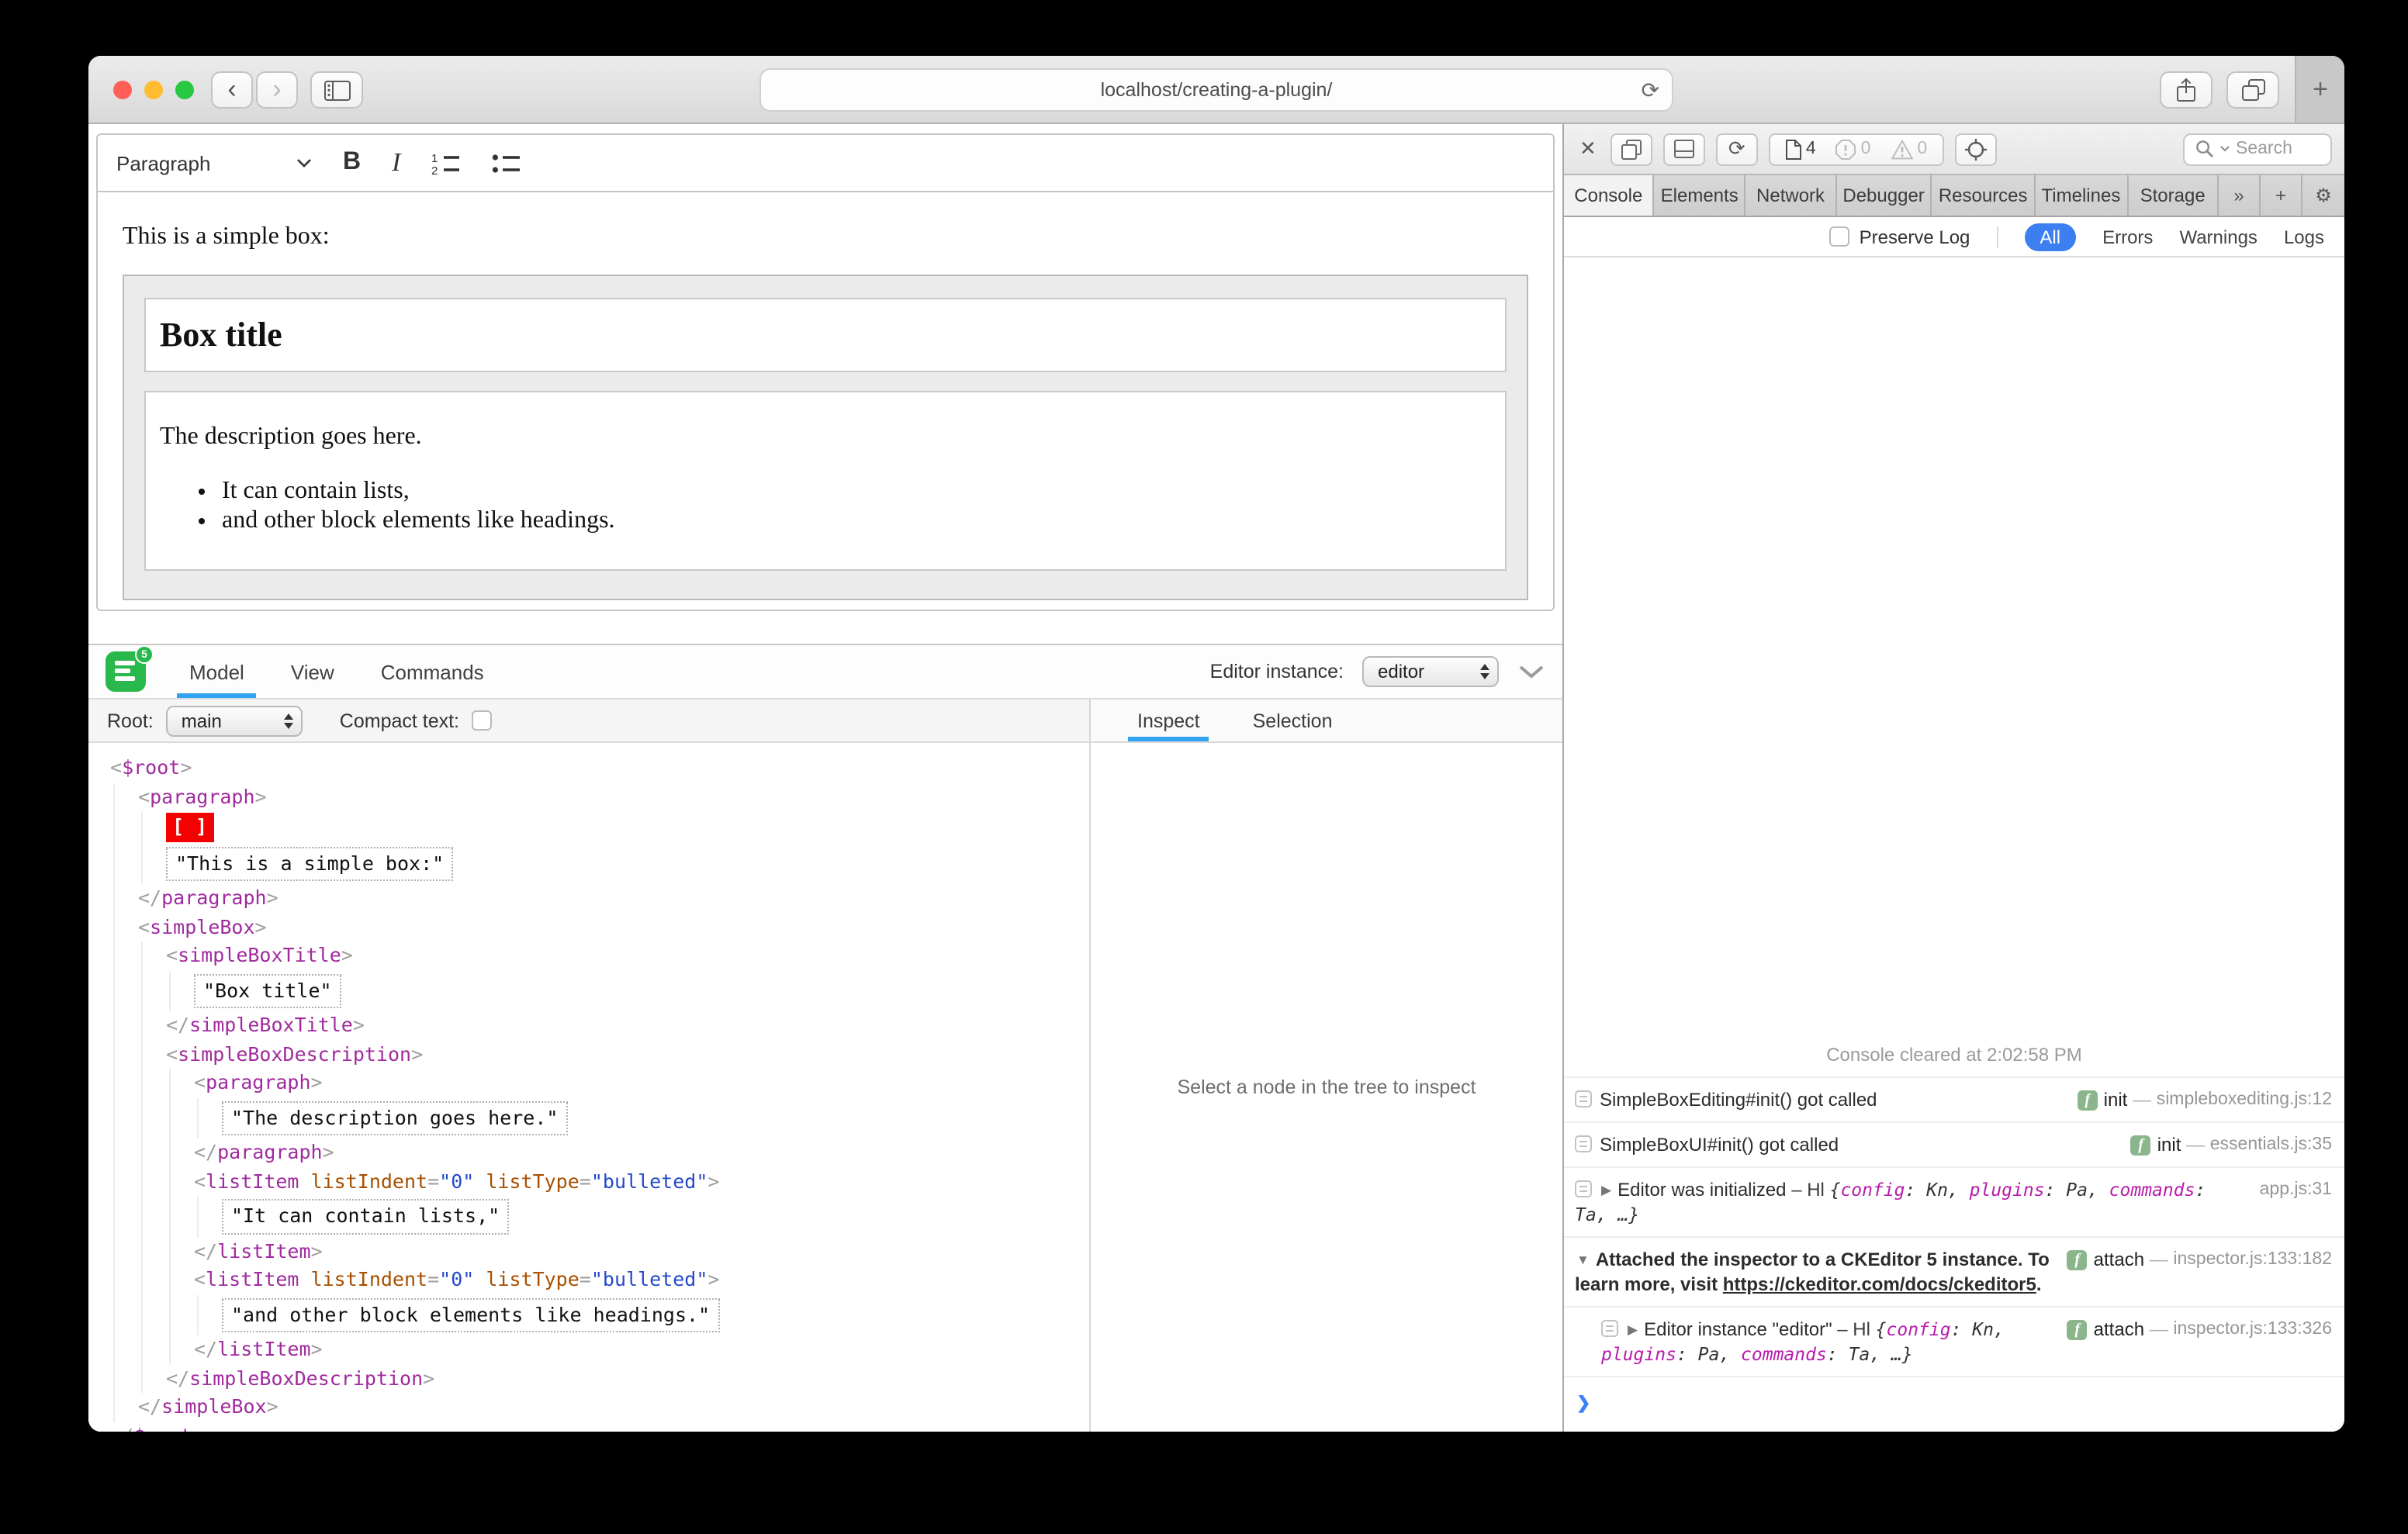  I want to click on window-close-button, so click(122, 90).